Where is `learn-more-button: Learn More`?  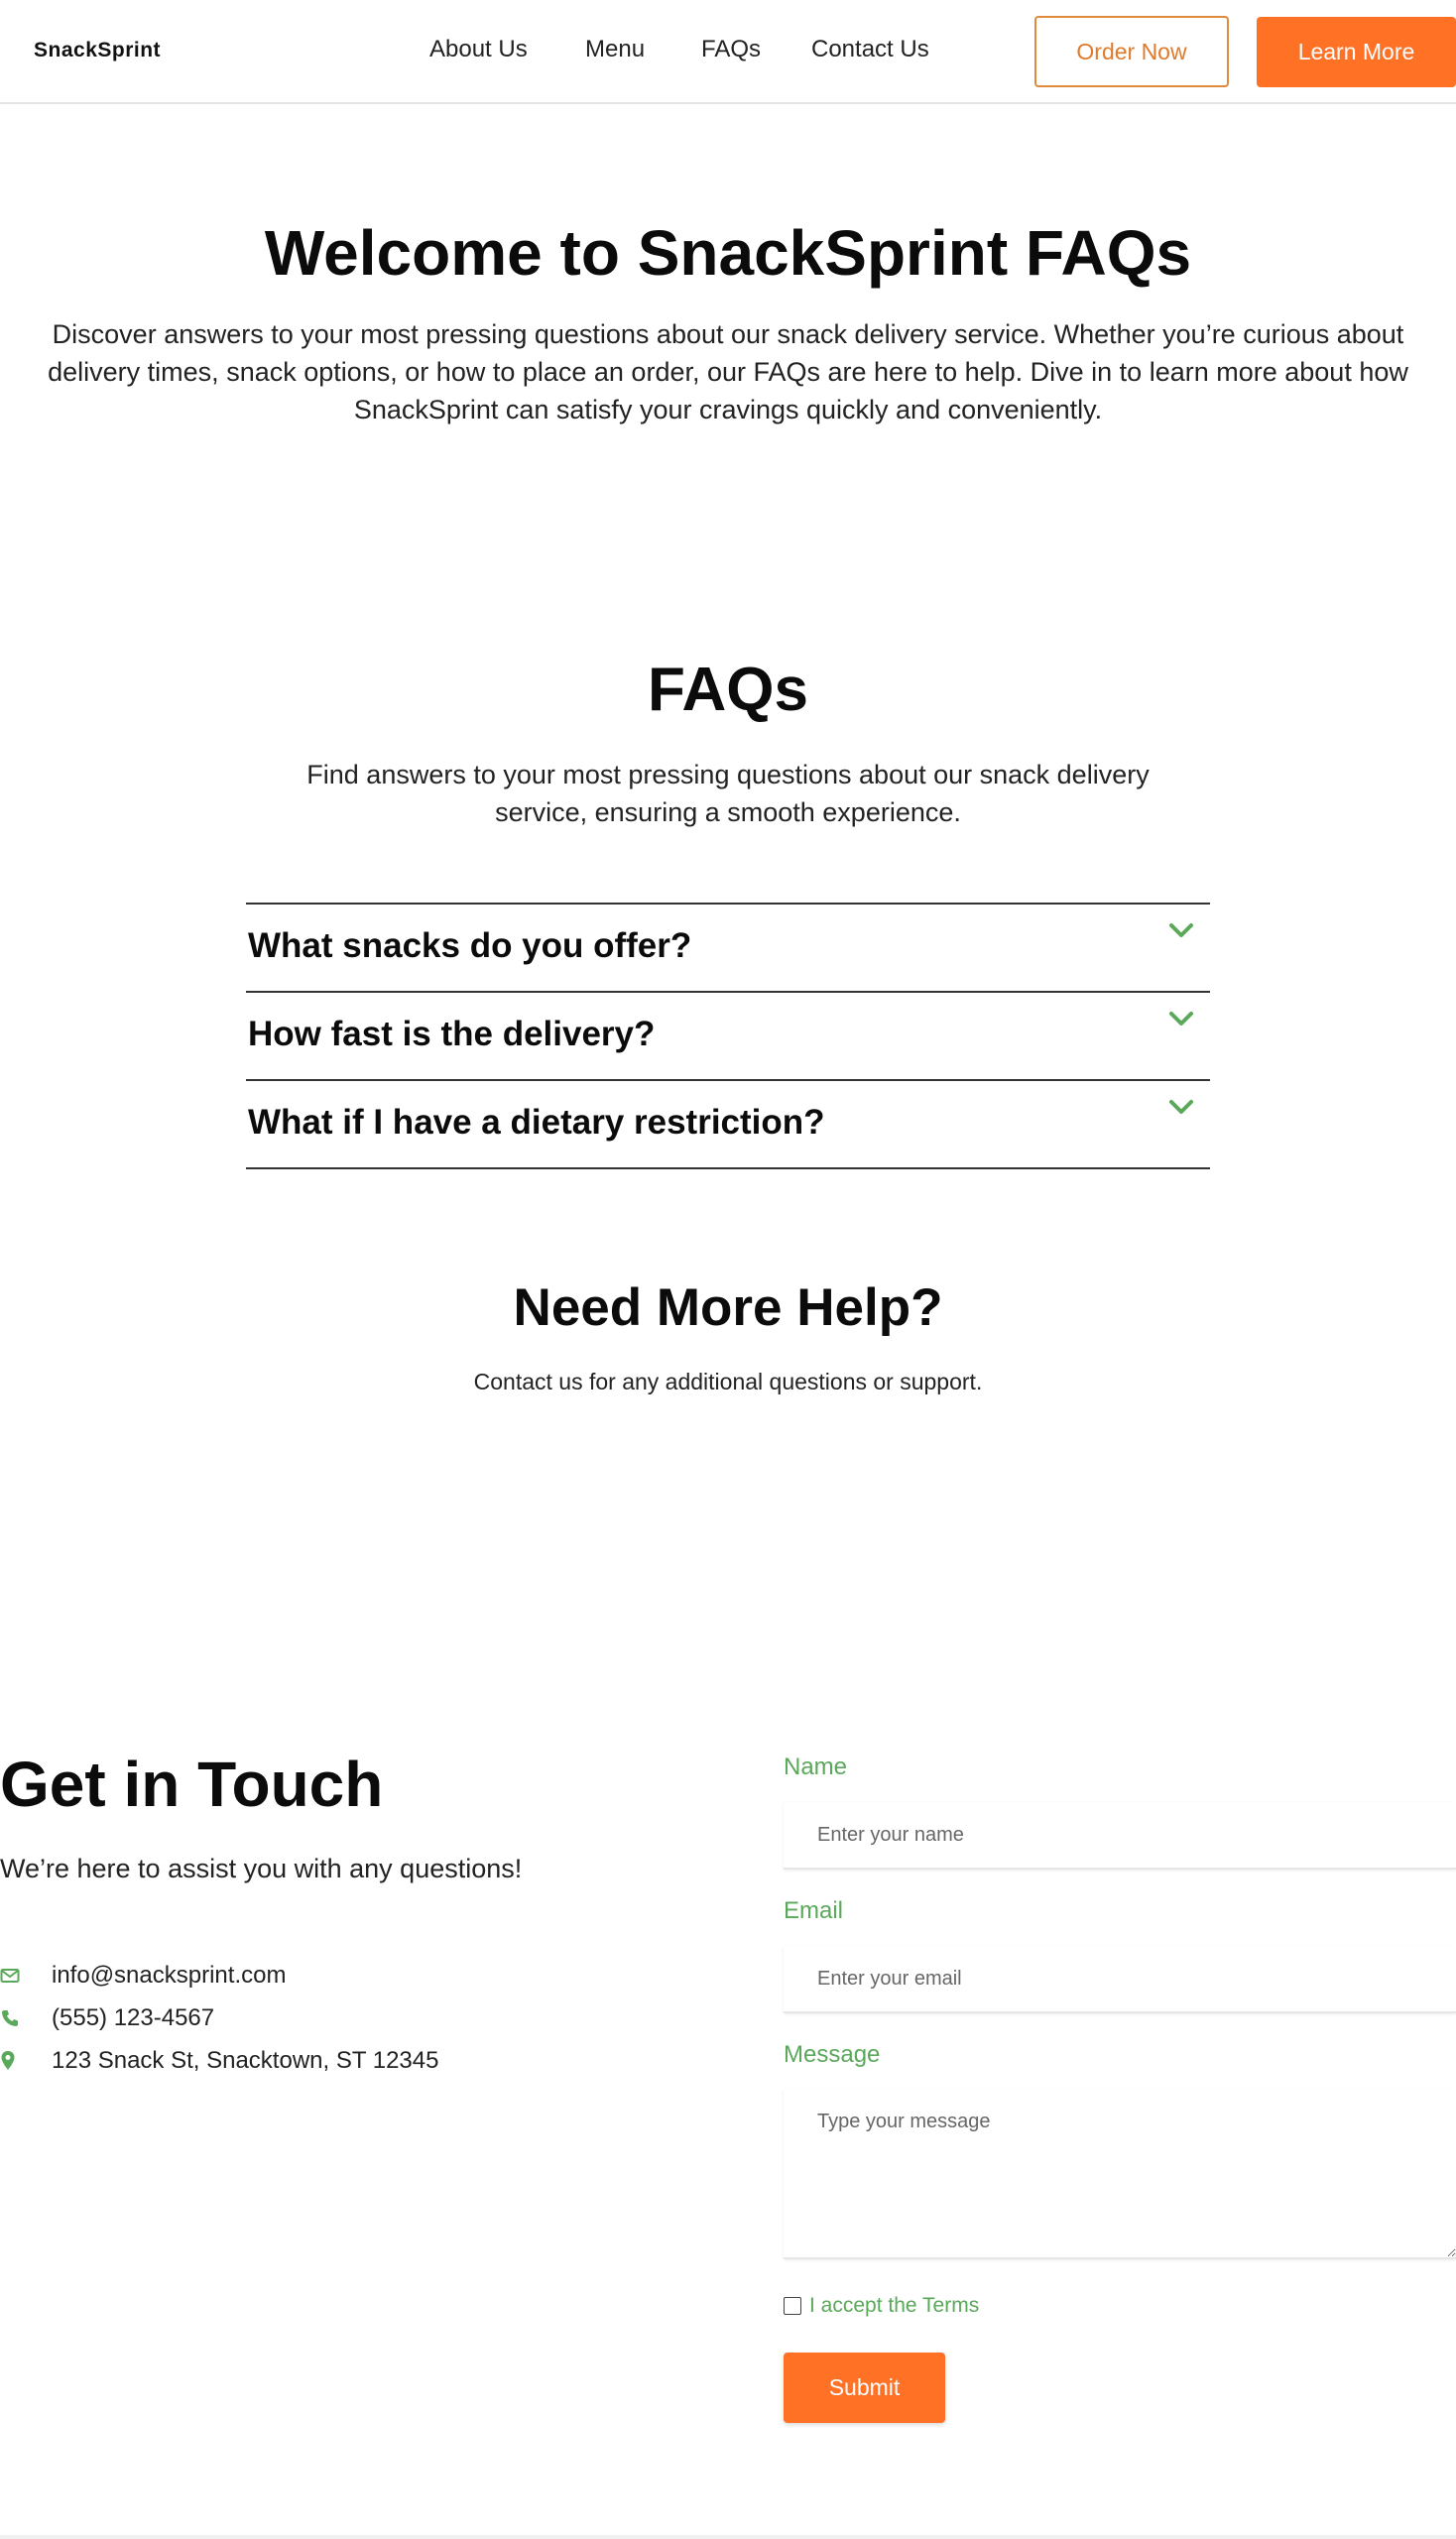
learn-more-button: Learn More is located at coordinates (1356, 52).